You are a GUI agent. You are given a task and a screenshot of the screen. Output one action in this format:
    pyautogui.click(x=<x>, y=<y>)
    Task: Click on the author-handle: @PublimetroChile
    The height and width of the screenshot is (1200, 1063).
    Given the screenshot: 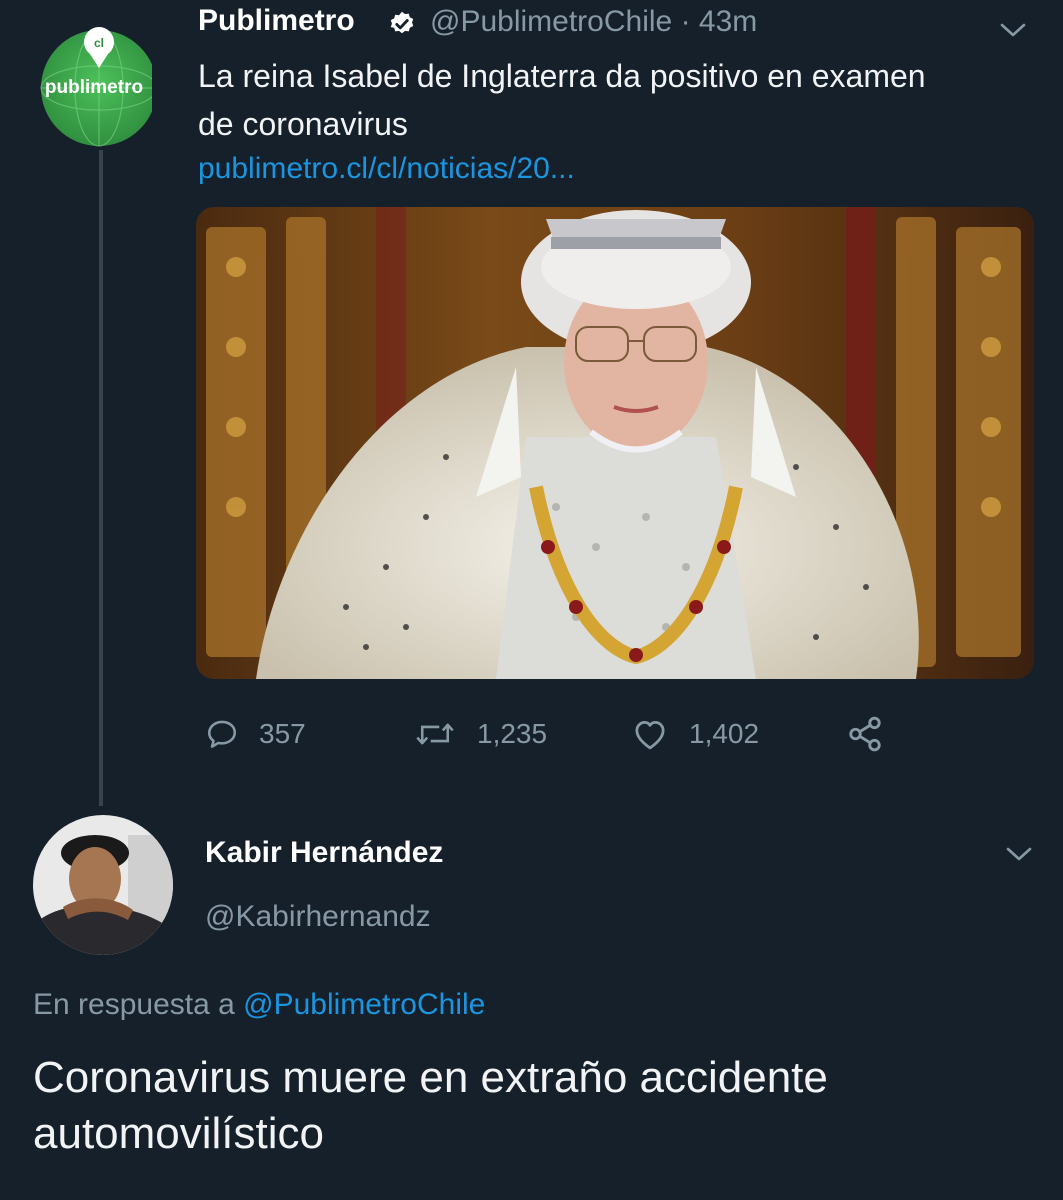 What is the action you would take?
    pyautogui.click(x=551, y=21)
    